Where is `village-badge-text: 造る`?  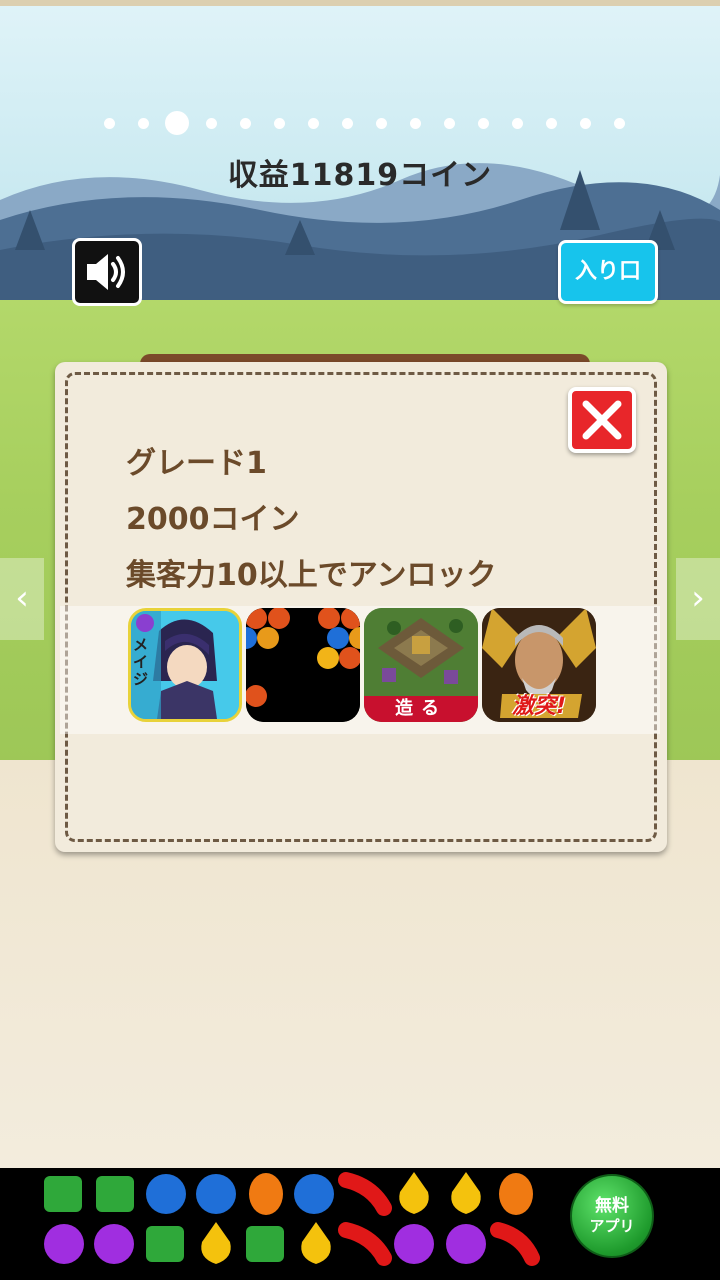 village-badge-text: 造る is located at coordinates (421, 709).